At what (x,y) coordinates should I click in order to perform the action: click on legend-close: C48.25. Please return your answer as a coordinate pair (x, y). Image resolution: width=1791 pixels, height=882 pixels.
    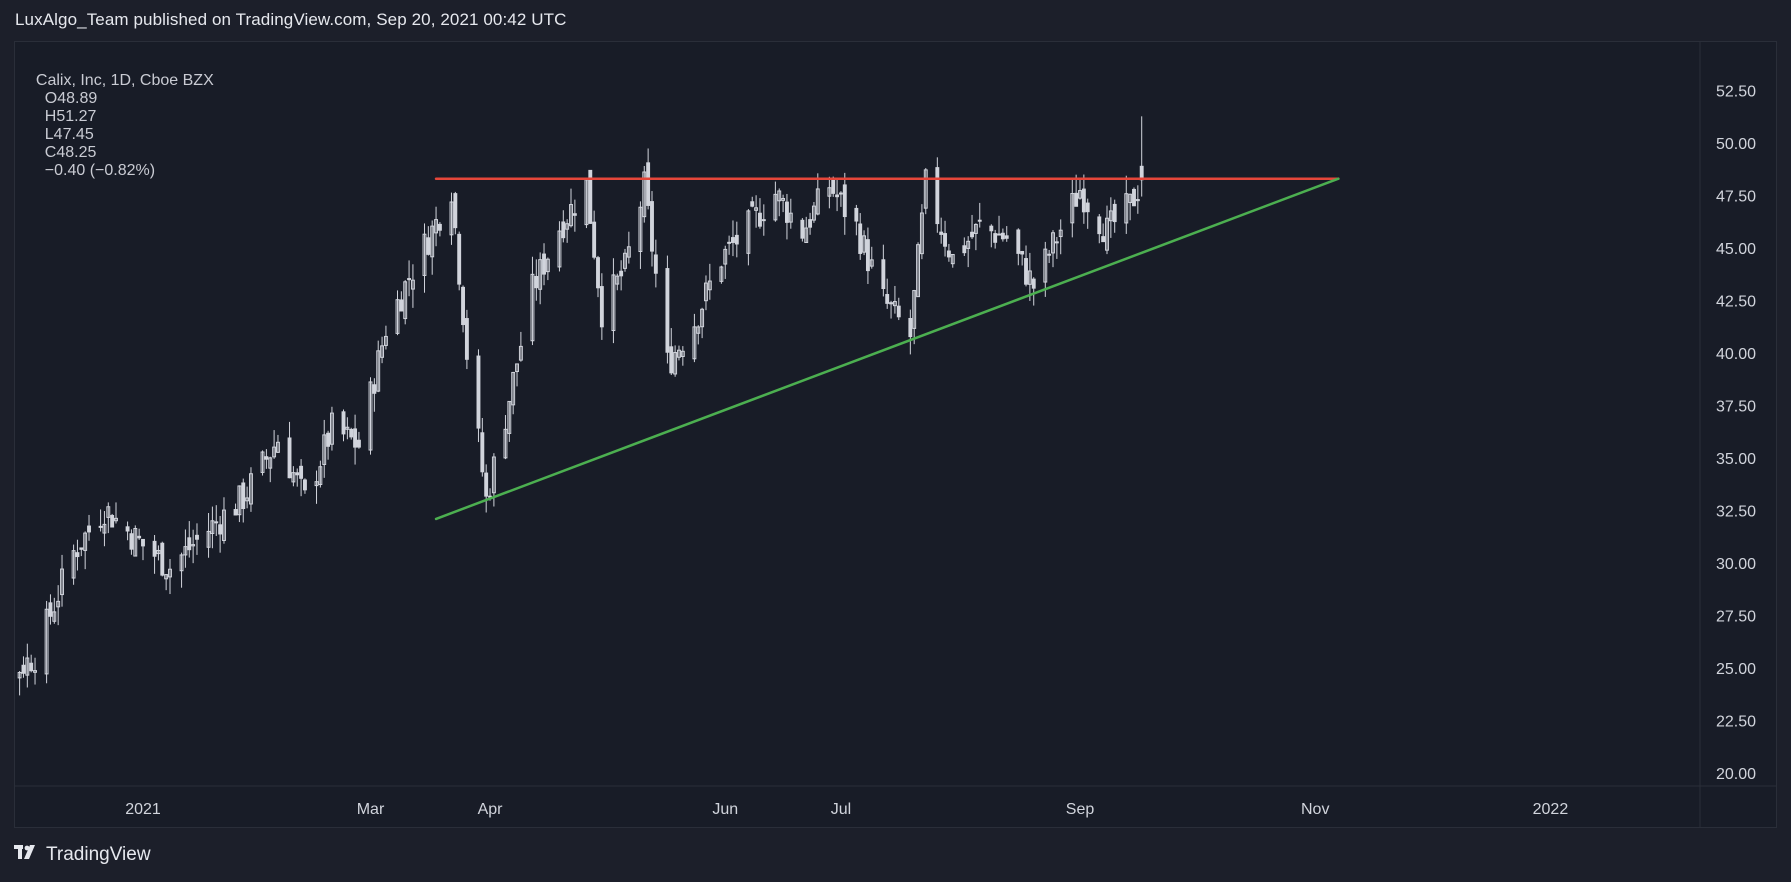
    Looking at the image, I should click on (70, 152).